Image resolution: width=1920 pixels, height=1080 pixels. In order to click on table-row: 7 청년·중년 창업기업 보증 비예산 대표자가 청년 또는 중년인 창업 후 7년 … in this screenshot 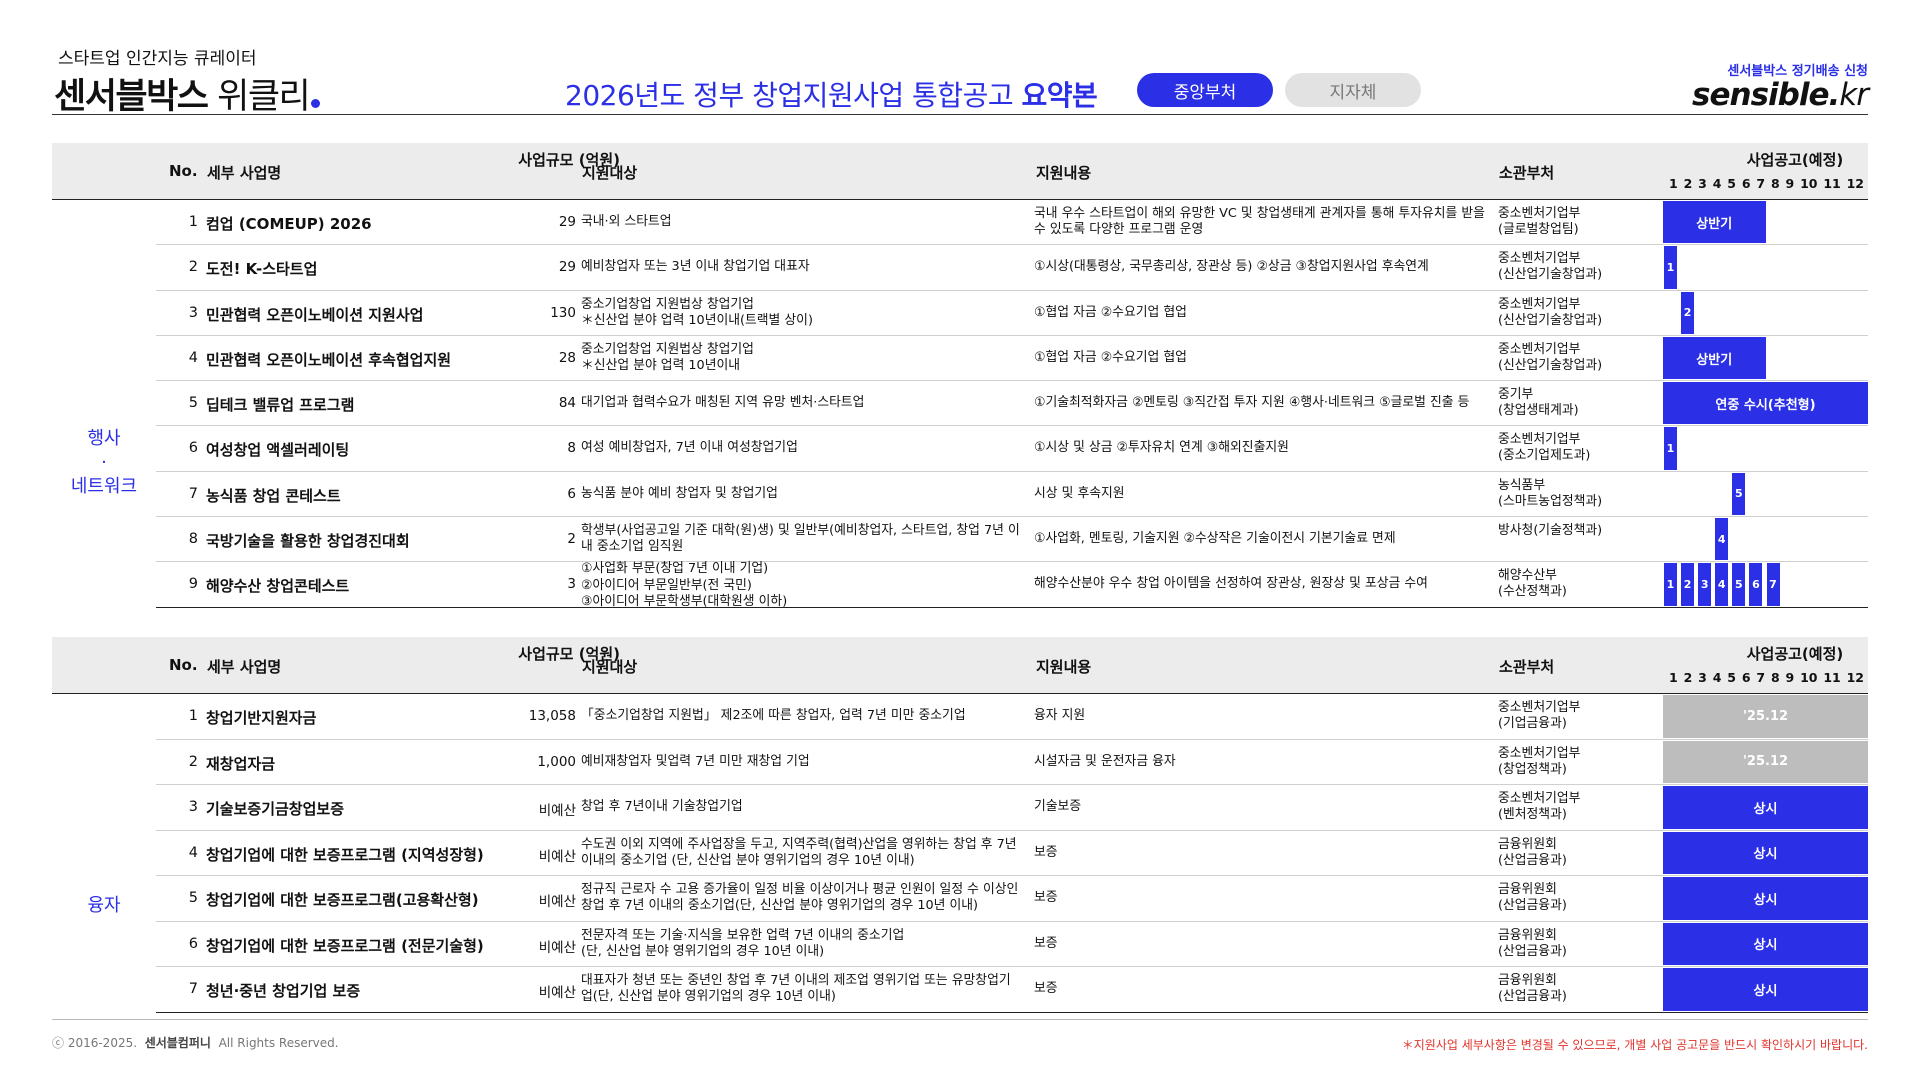, I will do `click(1012, 990)`.